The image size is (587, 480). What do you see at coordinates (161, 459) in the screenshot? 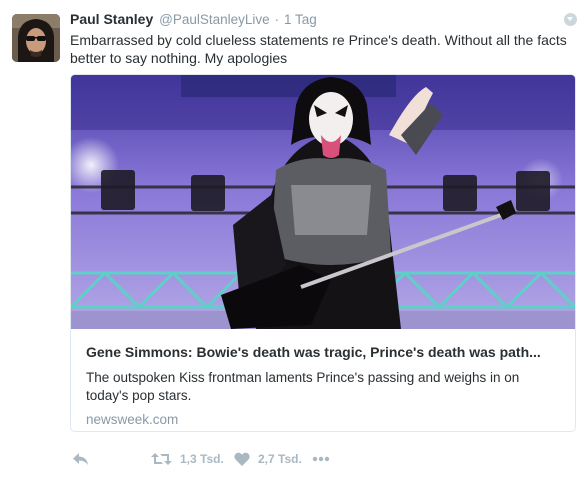
I see `retweet-icon` at bounding box center [161, 459].